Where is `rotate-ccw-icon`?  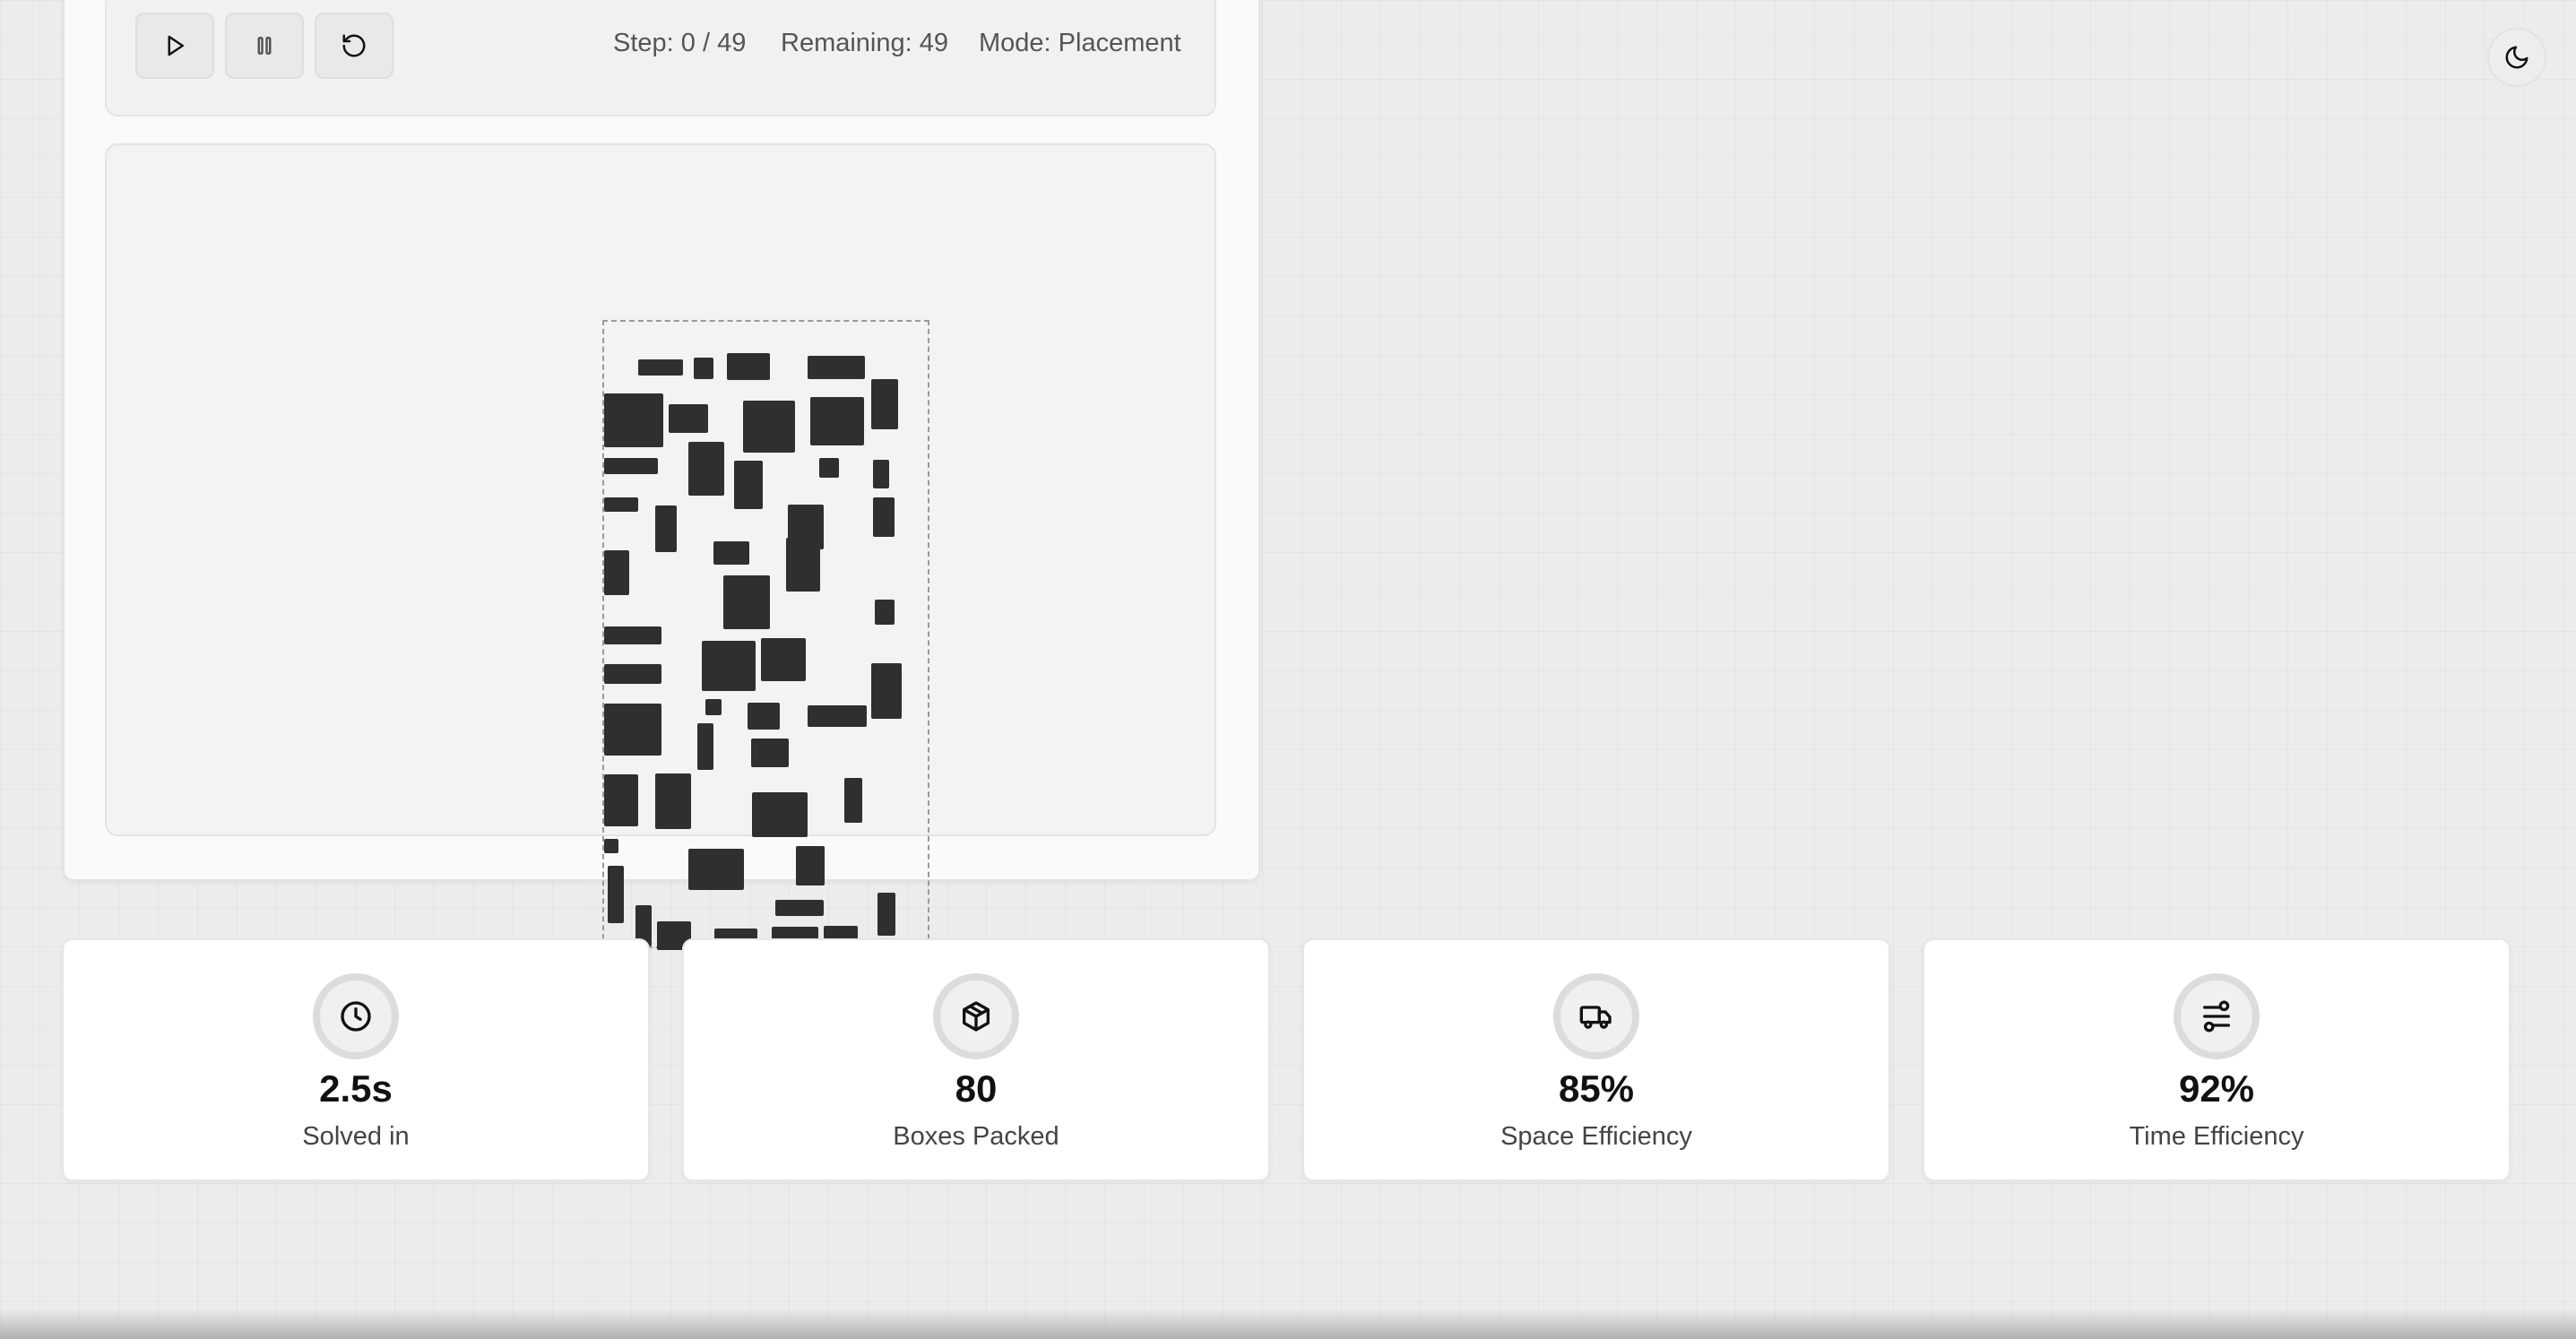
rotate-ccw-icon is located at coordinates (354, 45).